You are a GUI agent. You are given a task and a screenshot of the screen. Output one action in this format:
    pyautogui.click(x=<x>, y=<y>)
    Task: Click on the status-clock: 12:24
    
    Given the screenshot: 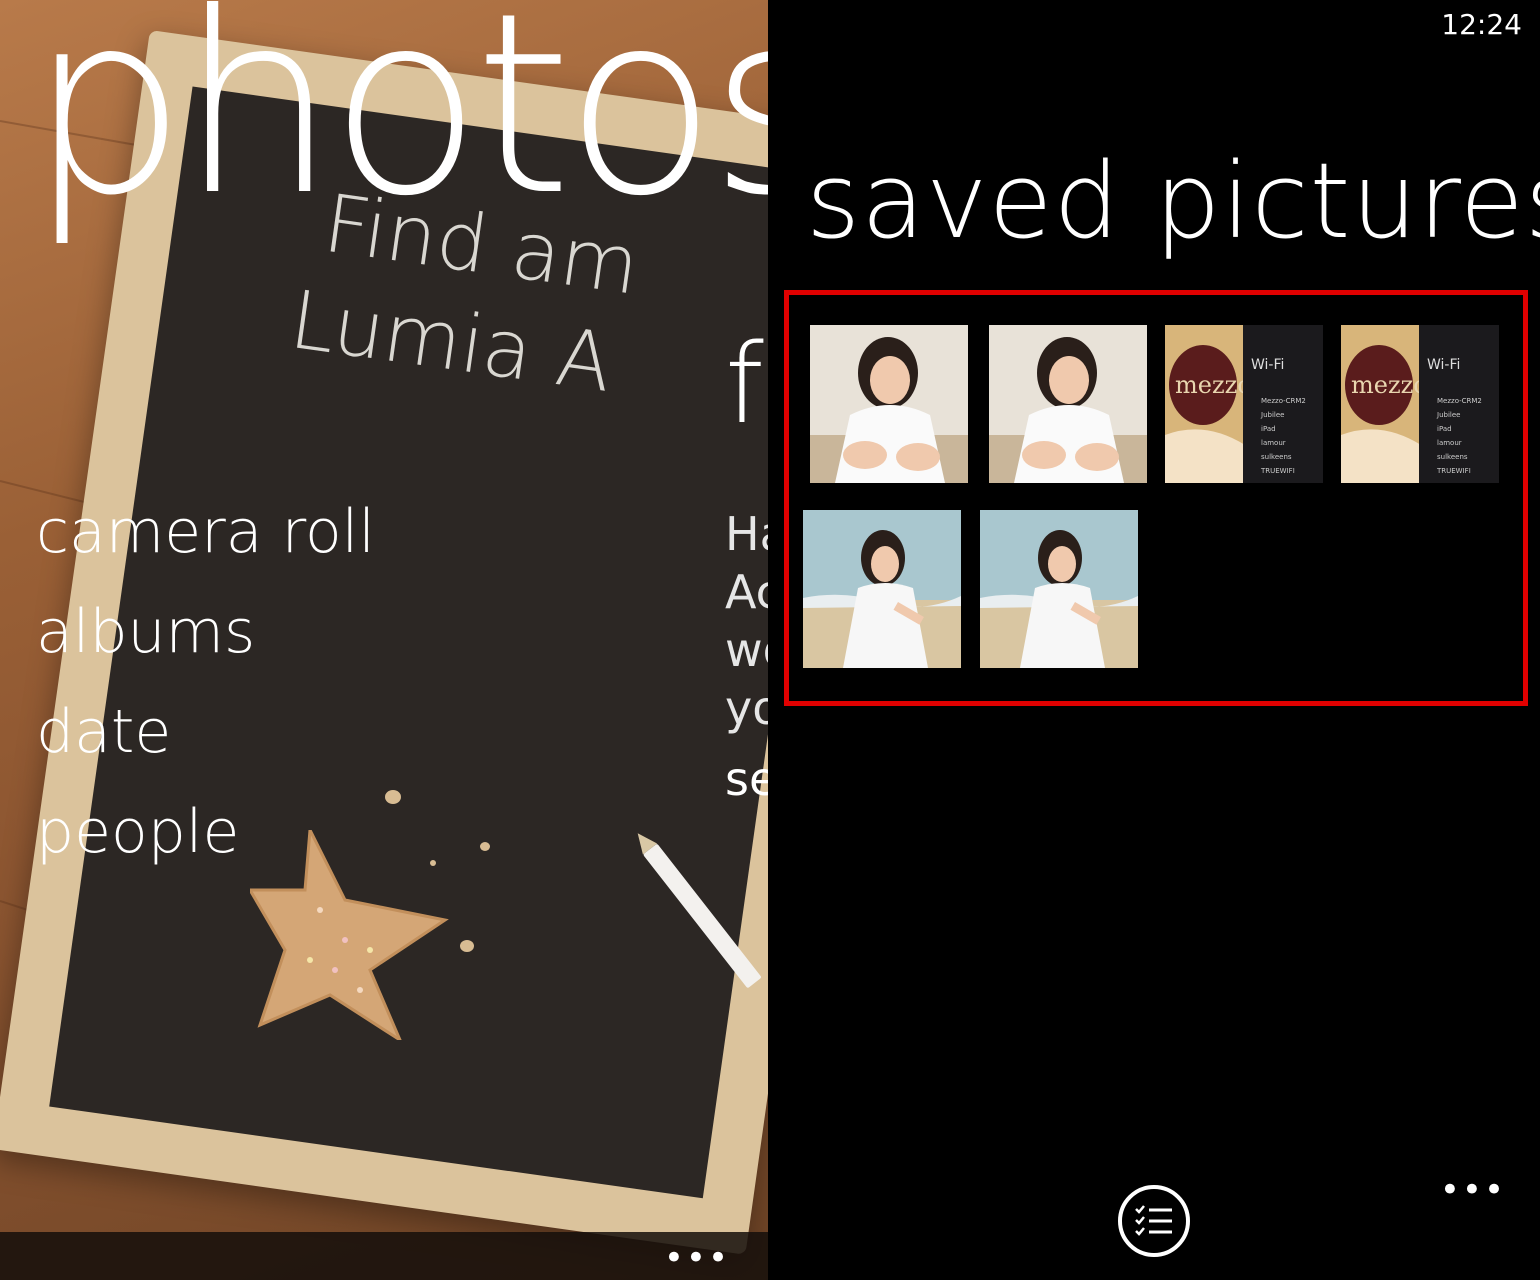 What is the action you would take?
    pyautogui.click(x=1481, y=24)
    